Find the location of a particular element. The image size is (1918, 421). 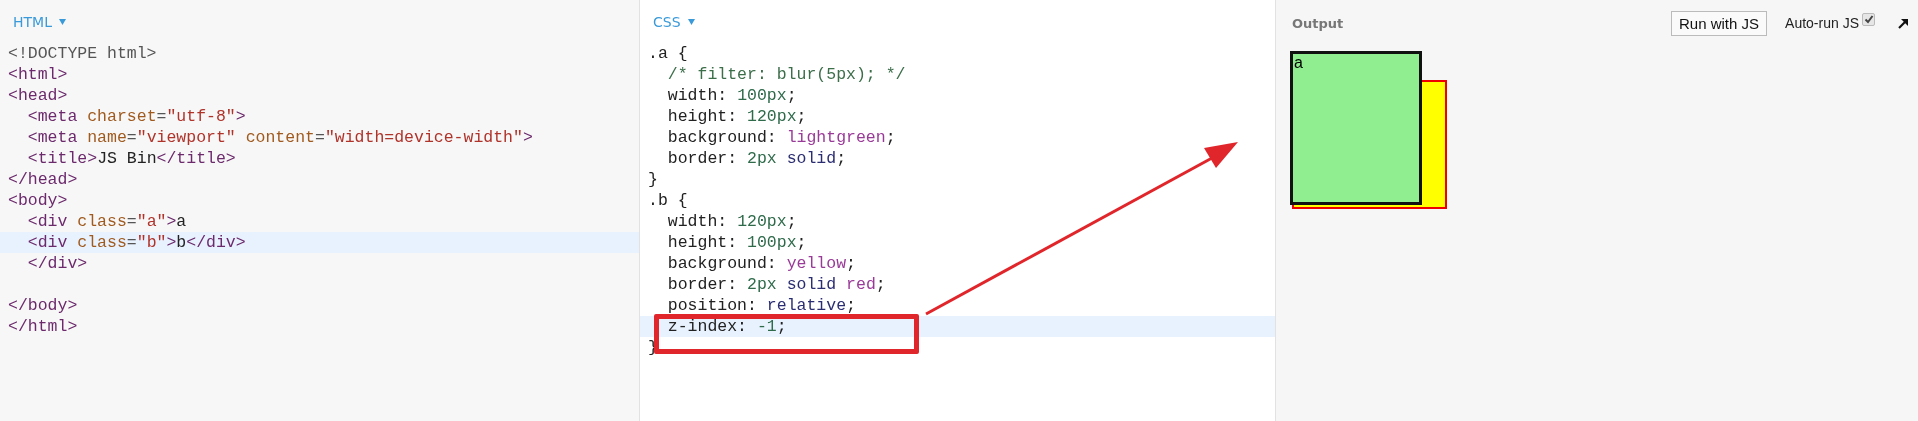

code-line: <meta charset="utf-8"> is located at coordinates (136, 116).